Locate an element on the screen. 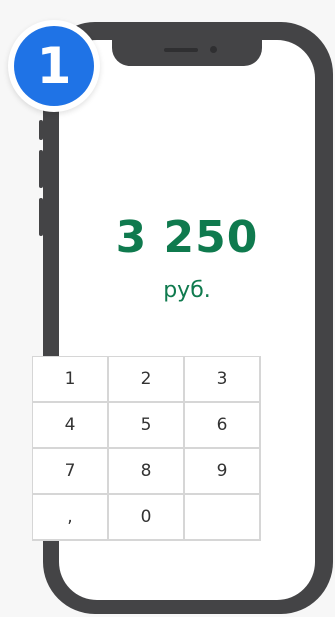 The height and width of the screenshot is (617, 335). key-5: 5 is located at coordinates (147, 426).